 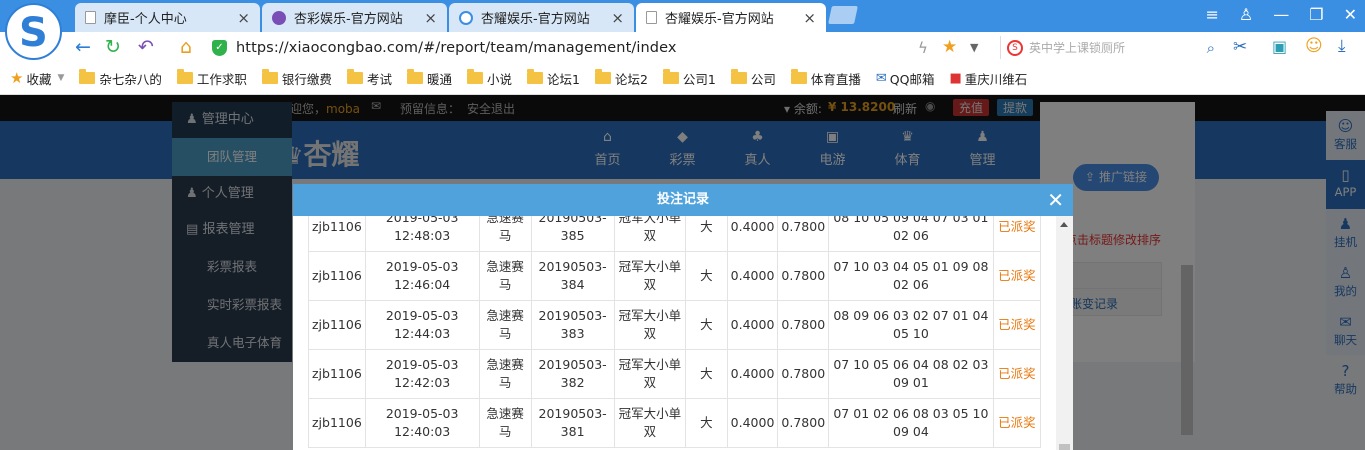 What do you see at coordinates (422, 276) in the screenshot?
I see `datetime-cell: 2019-05-03 12:46:04` at bounding box center [422, 276].